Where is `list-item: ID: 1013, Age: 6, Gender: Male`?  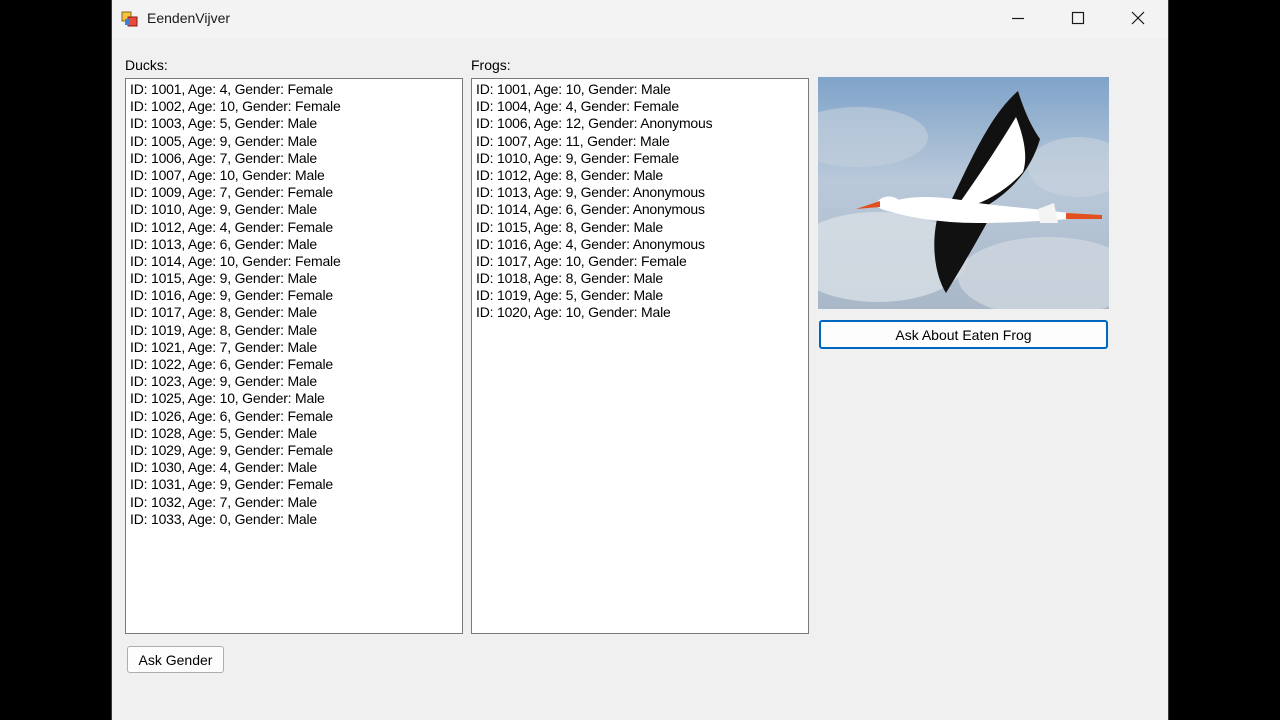
list-item: ID: 1013, Age: 6, Gender: Male is located at coordinates (296, 244).